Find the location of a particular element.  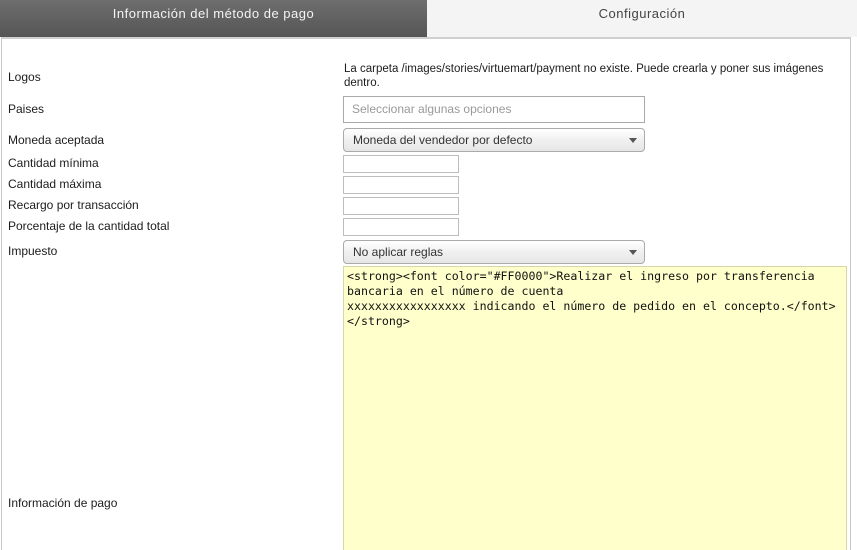

tab-configuration: Configuración is located at coordinates (642, 18).